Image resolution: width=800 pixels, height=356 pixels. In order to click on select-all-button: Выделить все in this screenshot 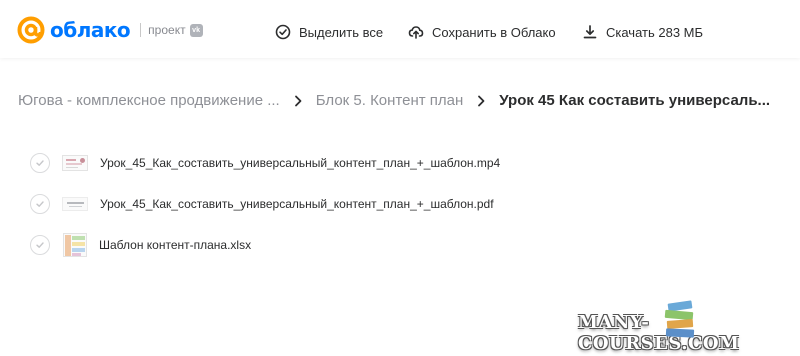, I will do `click(329, 32)`.